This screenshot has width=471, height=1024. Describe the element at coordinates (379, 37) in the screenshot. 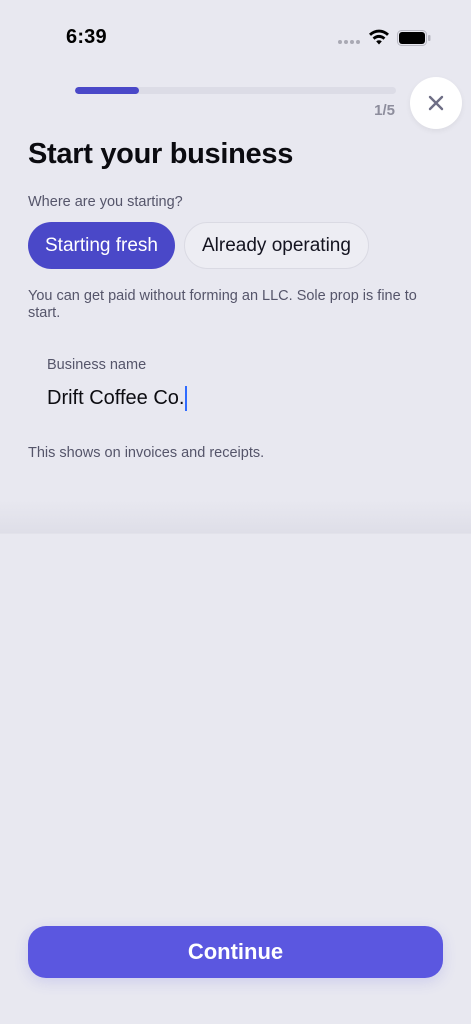

I see `wifi-icon` at that location.